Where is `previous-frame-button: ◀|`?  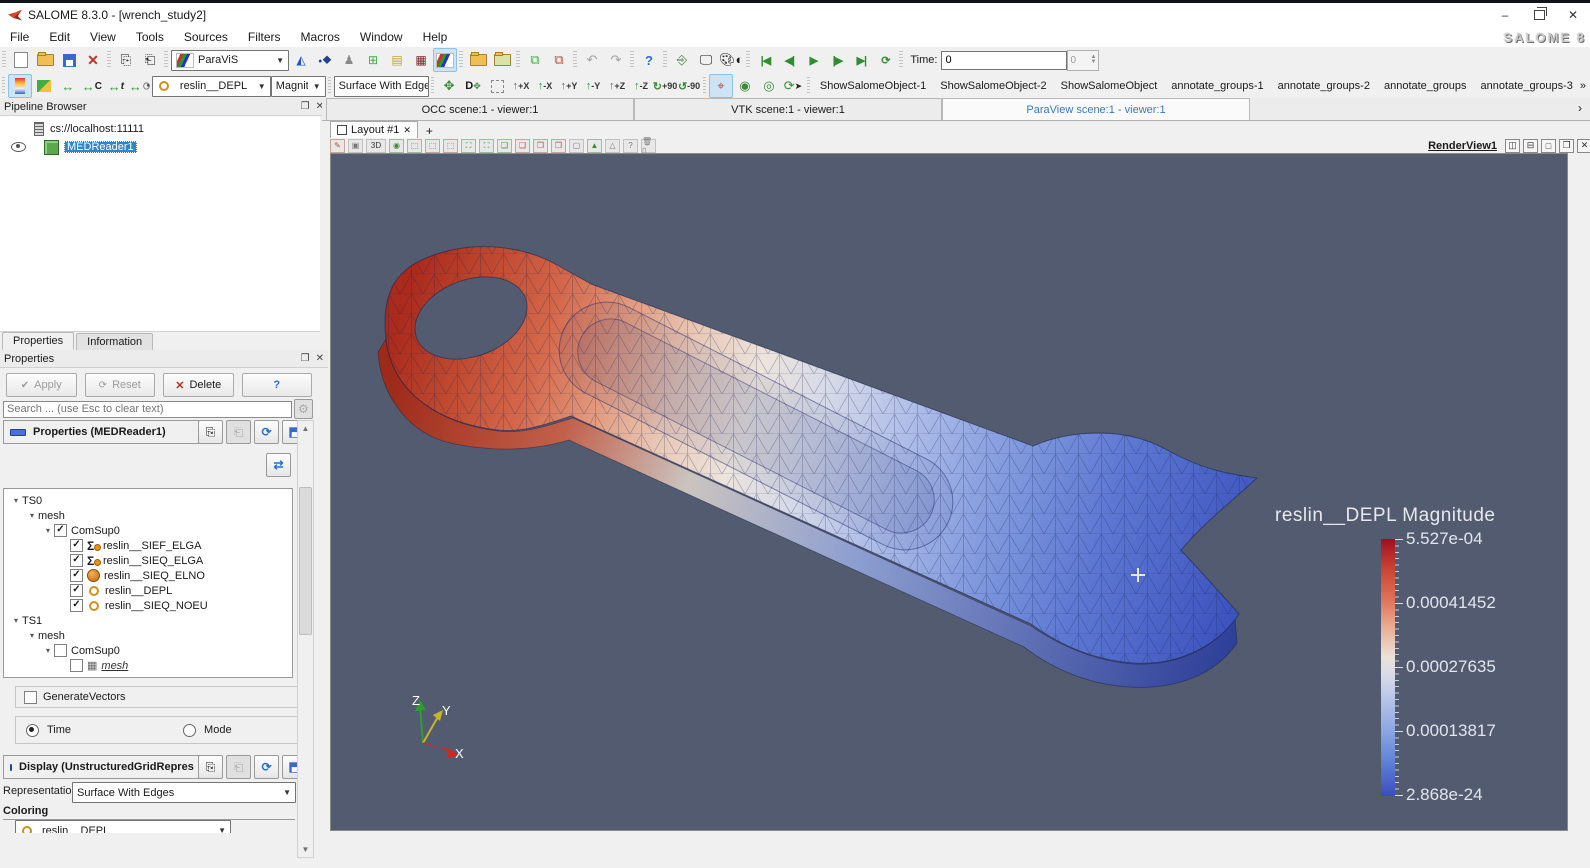 previous-frame-button: ◀| is located at coordinates (789, 60).